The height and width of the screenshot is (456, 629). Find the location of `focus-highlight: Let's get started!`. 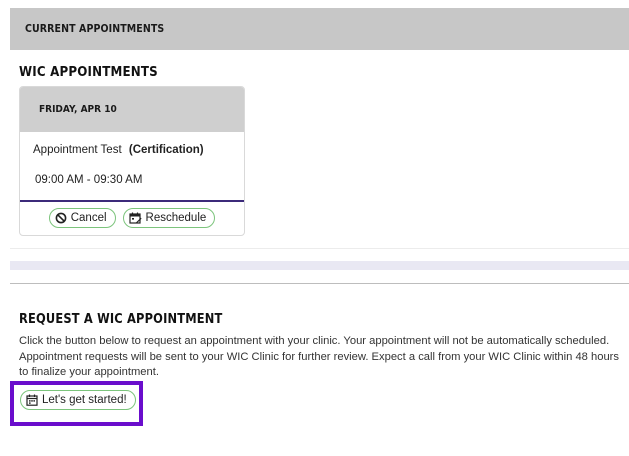

focus-highlight: Let's get started! is located at coordinates (76, 403).